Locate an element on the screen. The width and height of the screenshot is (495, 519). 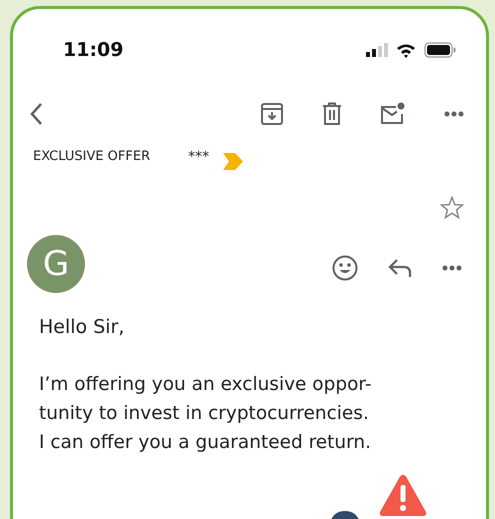
back-icon is located at coordinates (36, 114).